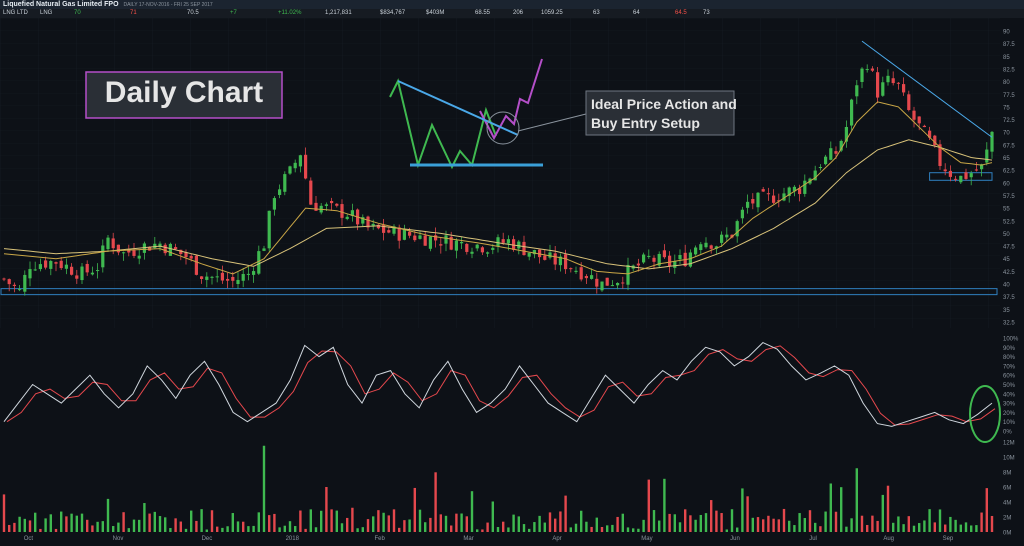  What do you see at coordinates (1006, 184) in the screenshot?
I see `price-tick-label: 60` at bounding box center [1006, 184].